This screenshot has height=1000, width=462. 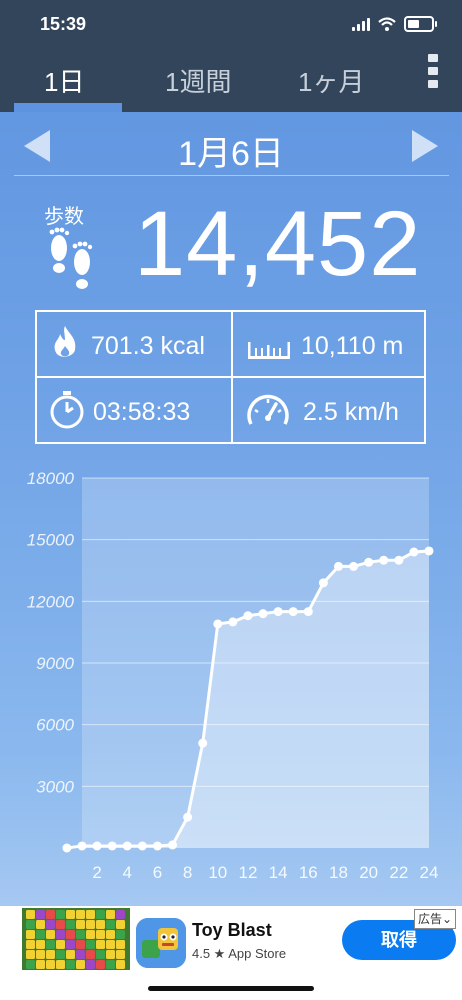 I want to click on y-tick-label: 18000, so click(x=51, y=478).